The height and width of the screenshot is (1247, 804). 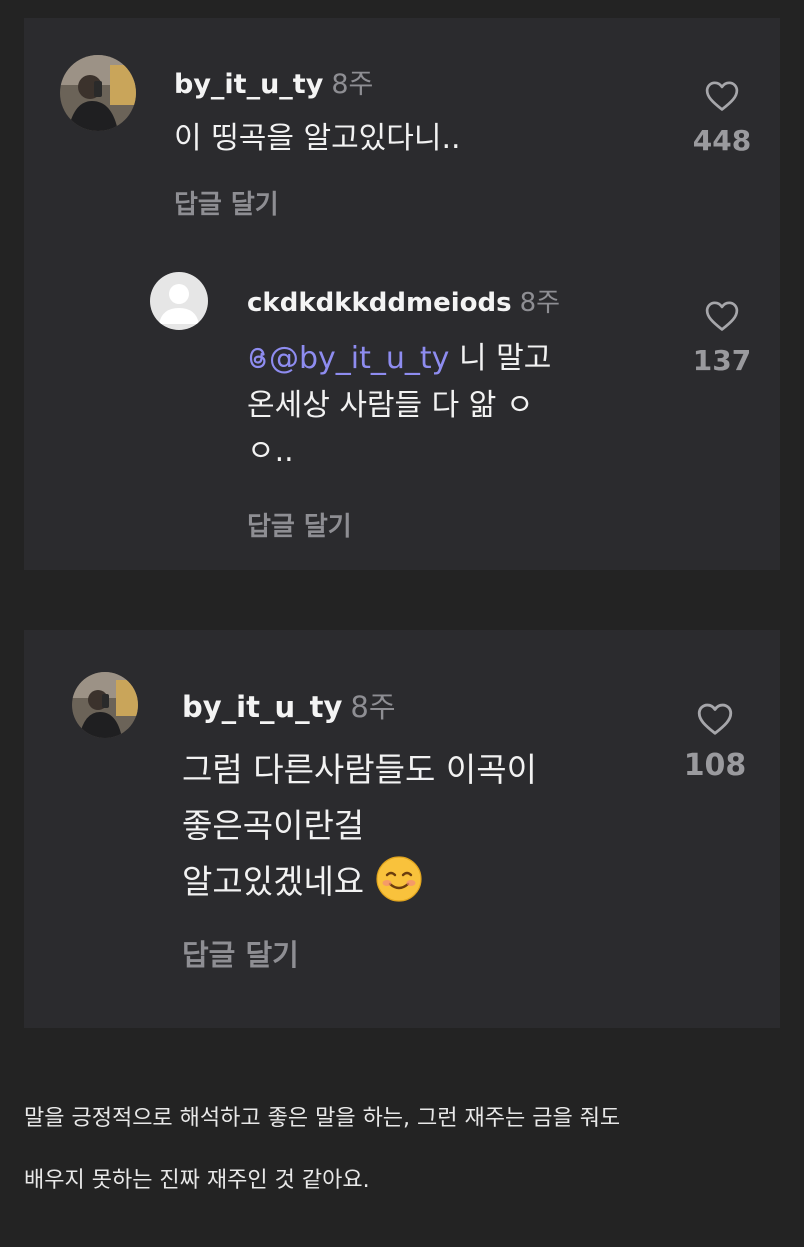 I want to click on comment-line: @by_it_u_ty 니 말고, so click(x=399, y=359).